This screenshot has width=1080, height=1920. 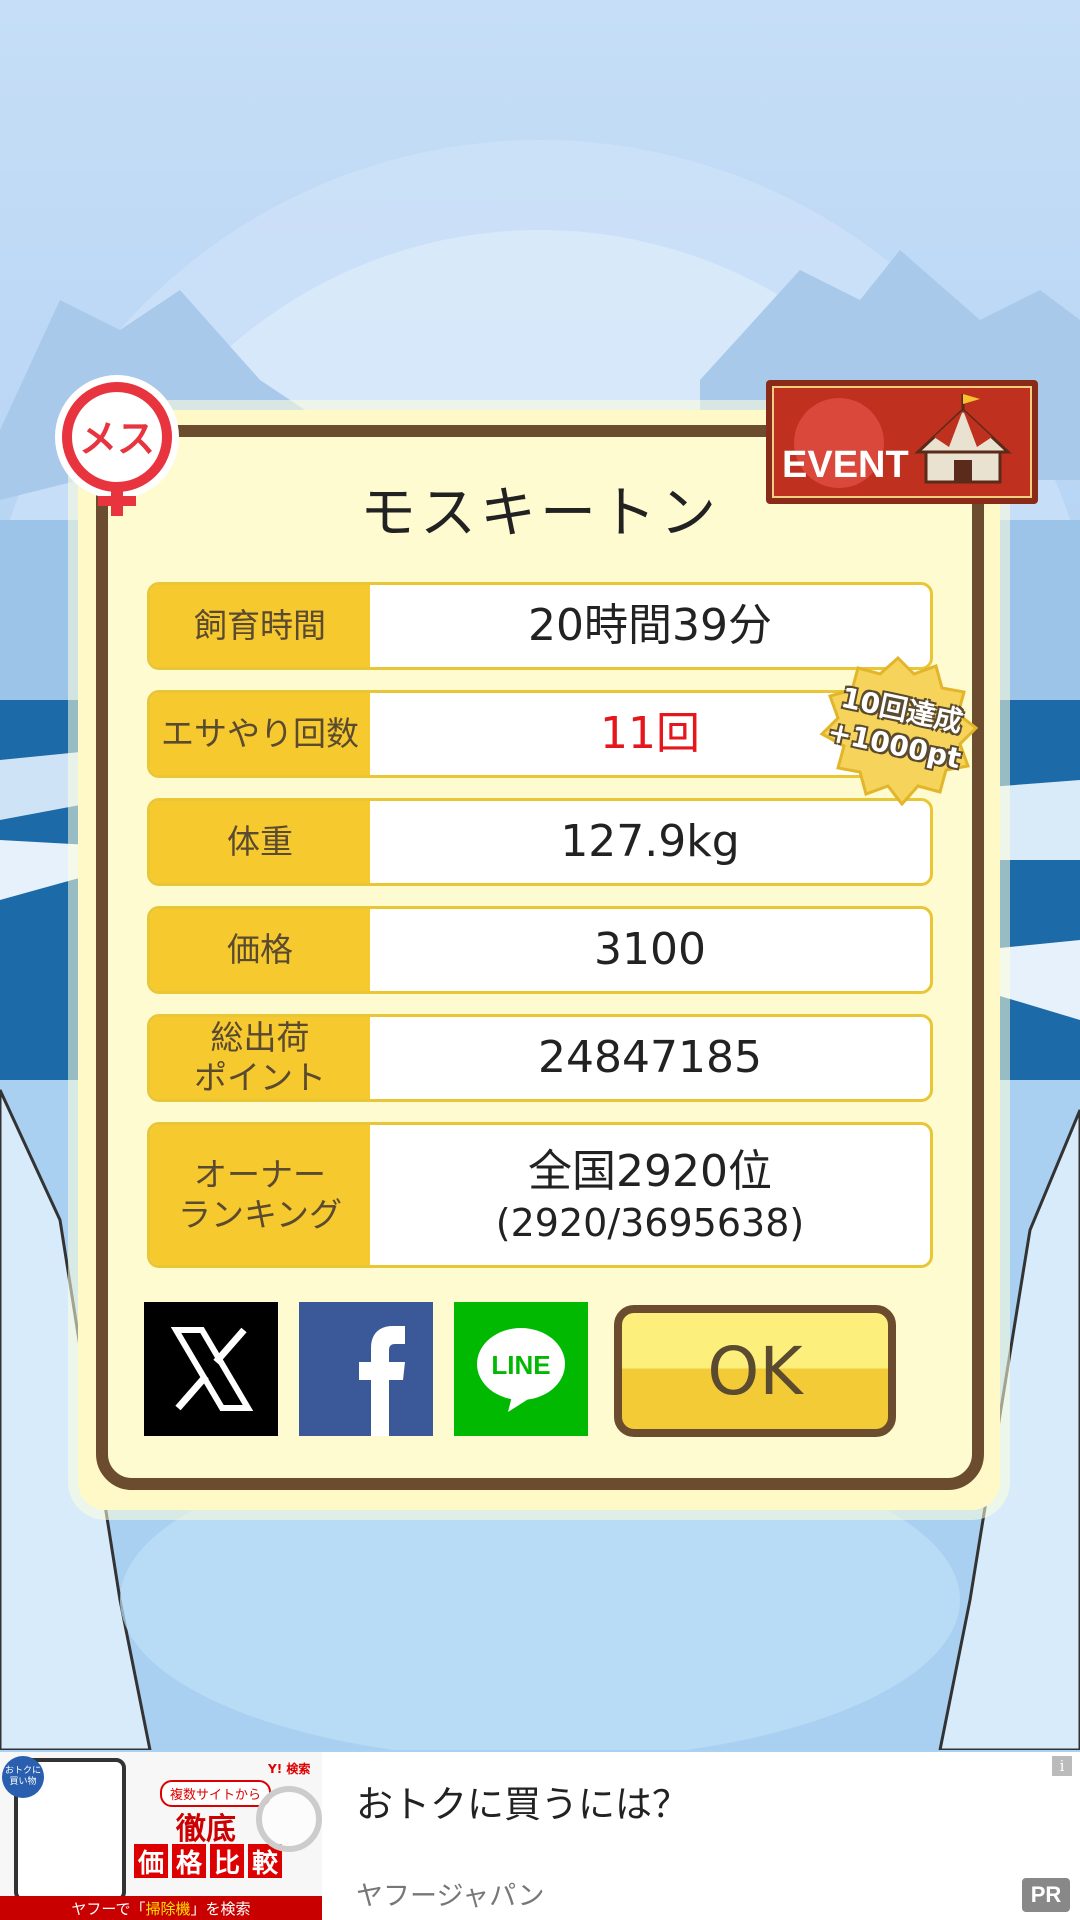 What do you see at coordinates (540, 950) in the screenshot?
I see `stat-row-price: 価格 3100` at bounding box center [540, 950].